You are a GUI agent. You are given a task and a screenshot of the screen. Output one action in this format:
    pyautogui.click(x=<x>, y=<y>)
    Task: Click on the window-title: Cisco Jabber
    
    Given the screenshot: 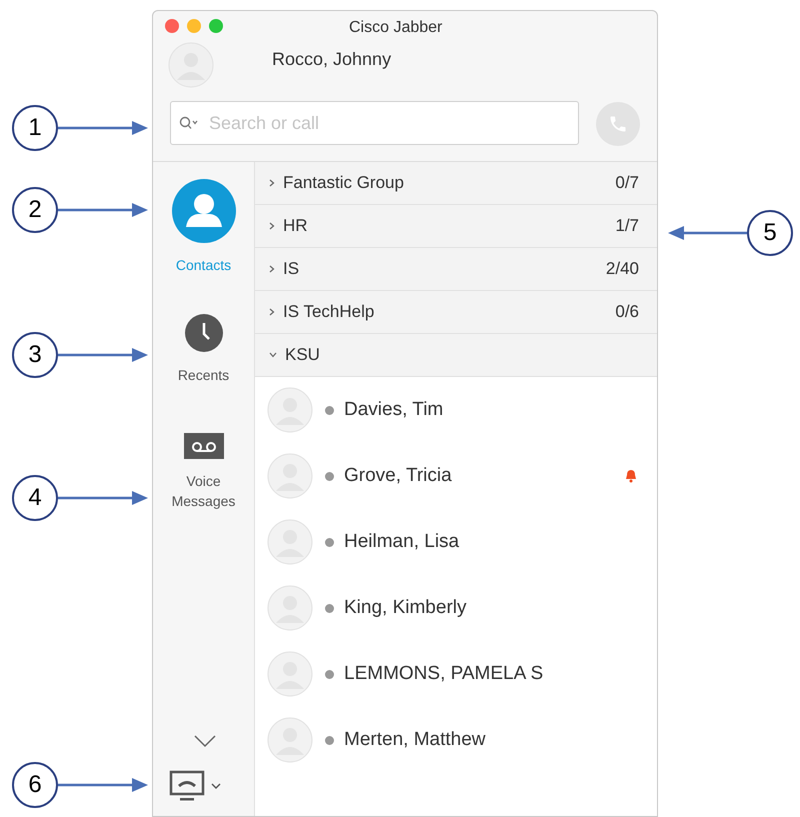 What is the action you would take?
    pyautogui.click(x=395, y=28)
    